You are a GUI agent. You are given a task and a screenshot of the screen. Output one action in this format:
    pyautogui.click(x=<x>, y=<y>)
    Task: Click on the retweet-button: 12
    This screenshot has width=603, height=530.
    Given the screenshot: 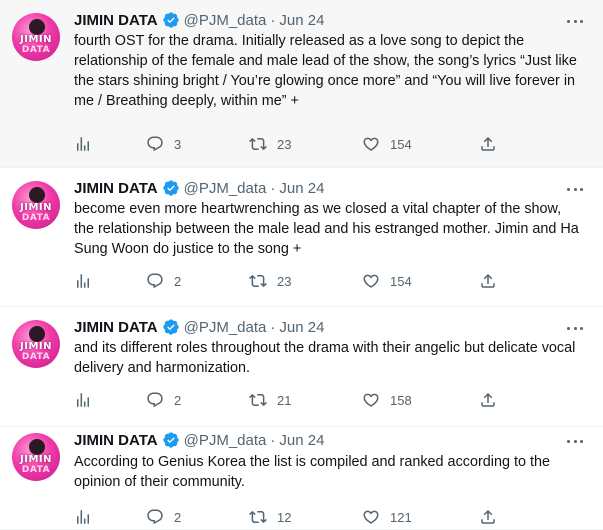 What is the action you would take?
    pyautogui.click(x=270, y=517)
    